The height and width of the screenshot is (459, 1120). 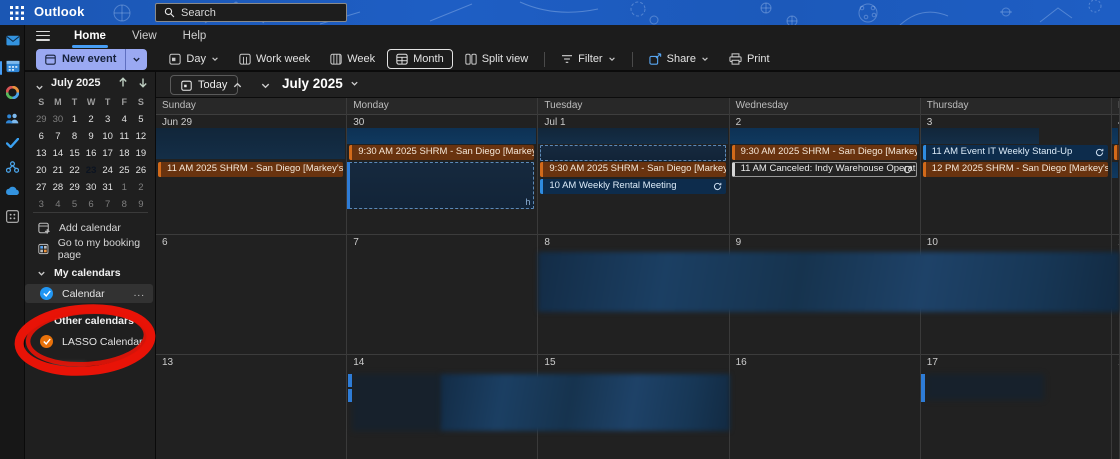 I want to click on calendar-cell: 16, so click(x=825, y=407).